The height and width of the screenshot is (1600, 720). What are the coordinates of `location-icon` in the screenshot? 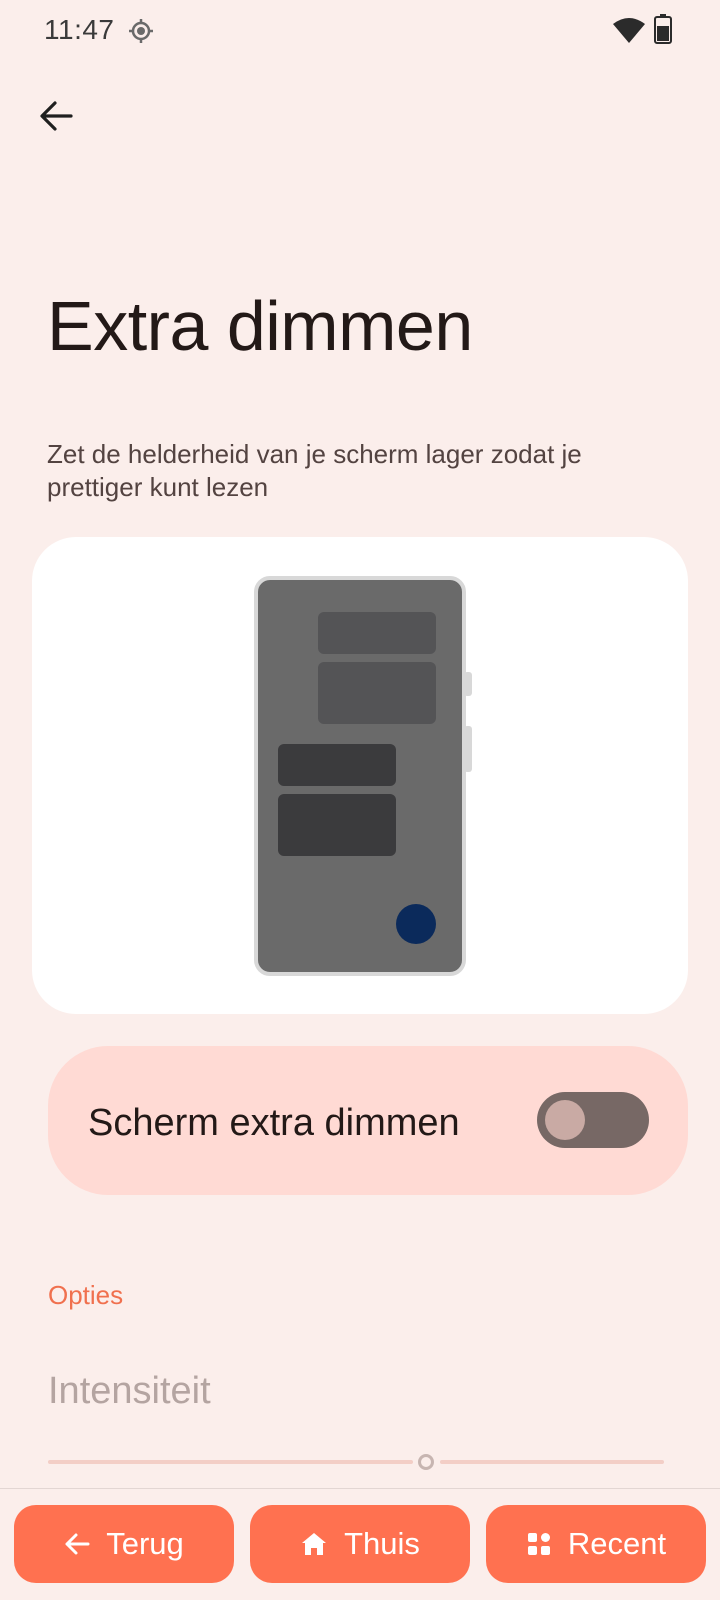 It's located at (141, 31).